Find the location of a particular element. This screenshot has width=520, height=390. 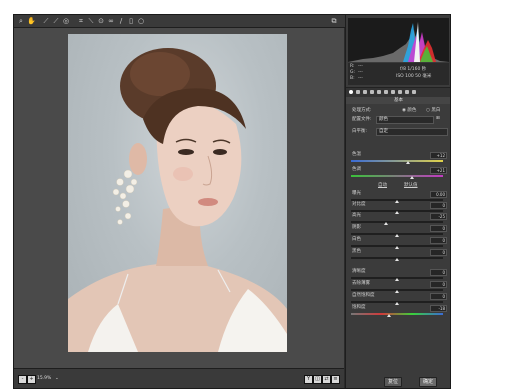

slider-label: 曝光 is located at coordinates (356, 193).